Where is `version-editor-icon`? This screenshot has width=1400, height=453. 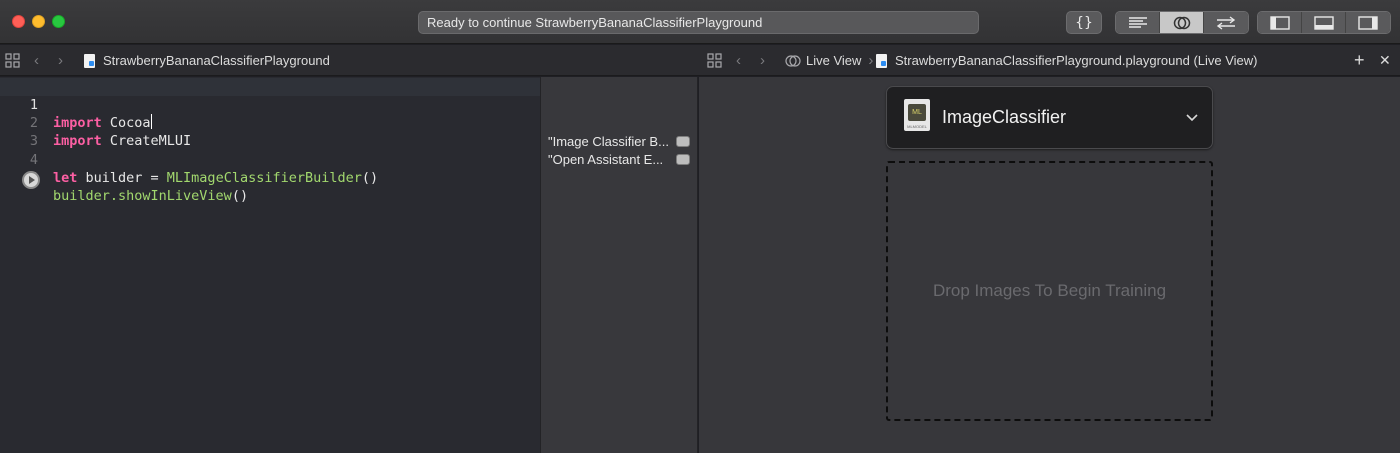 version-editor-icon is located at coordinates (1226, 22).